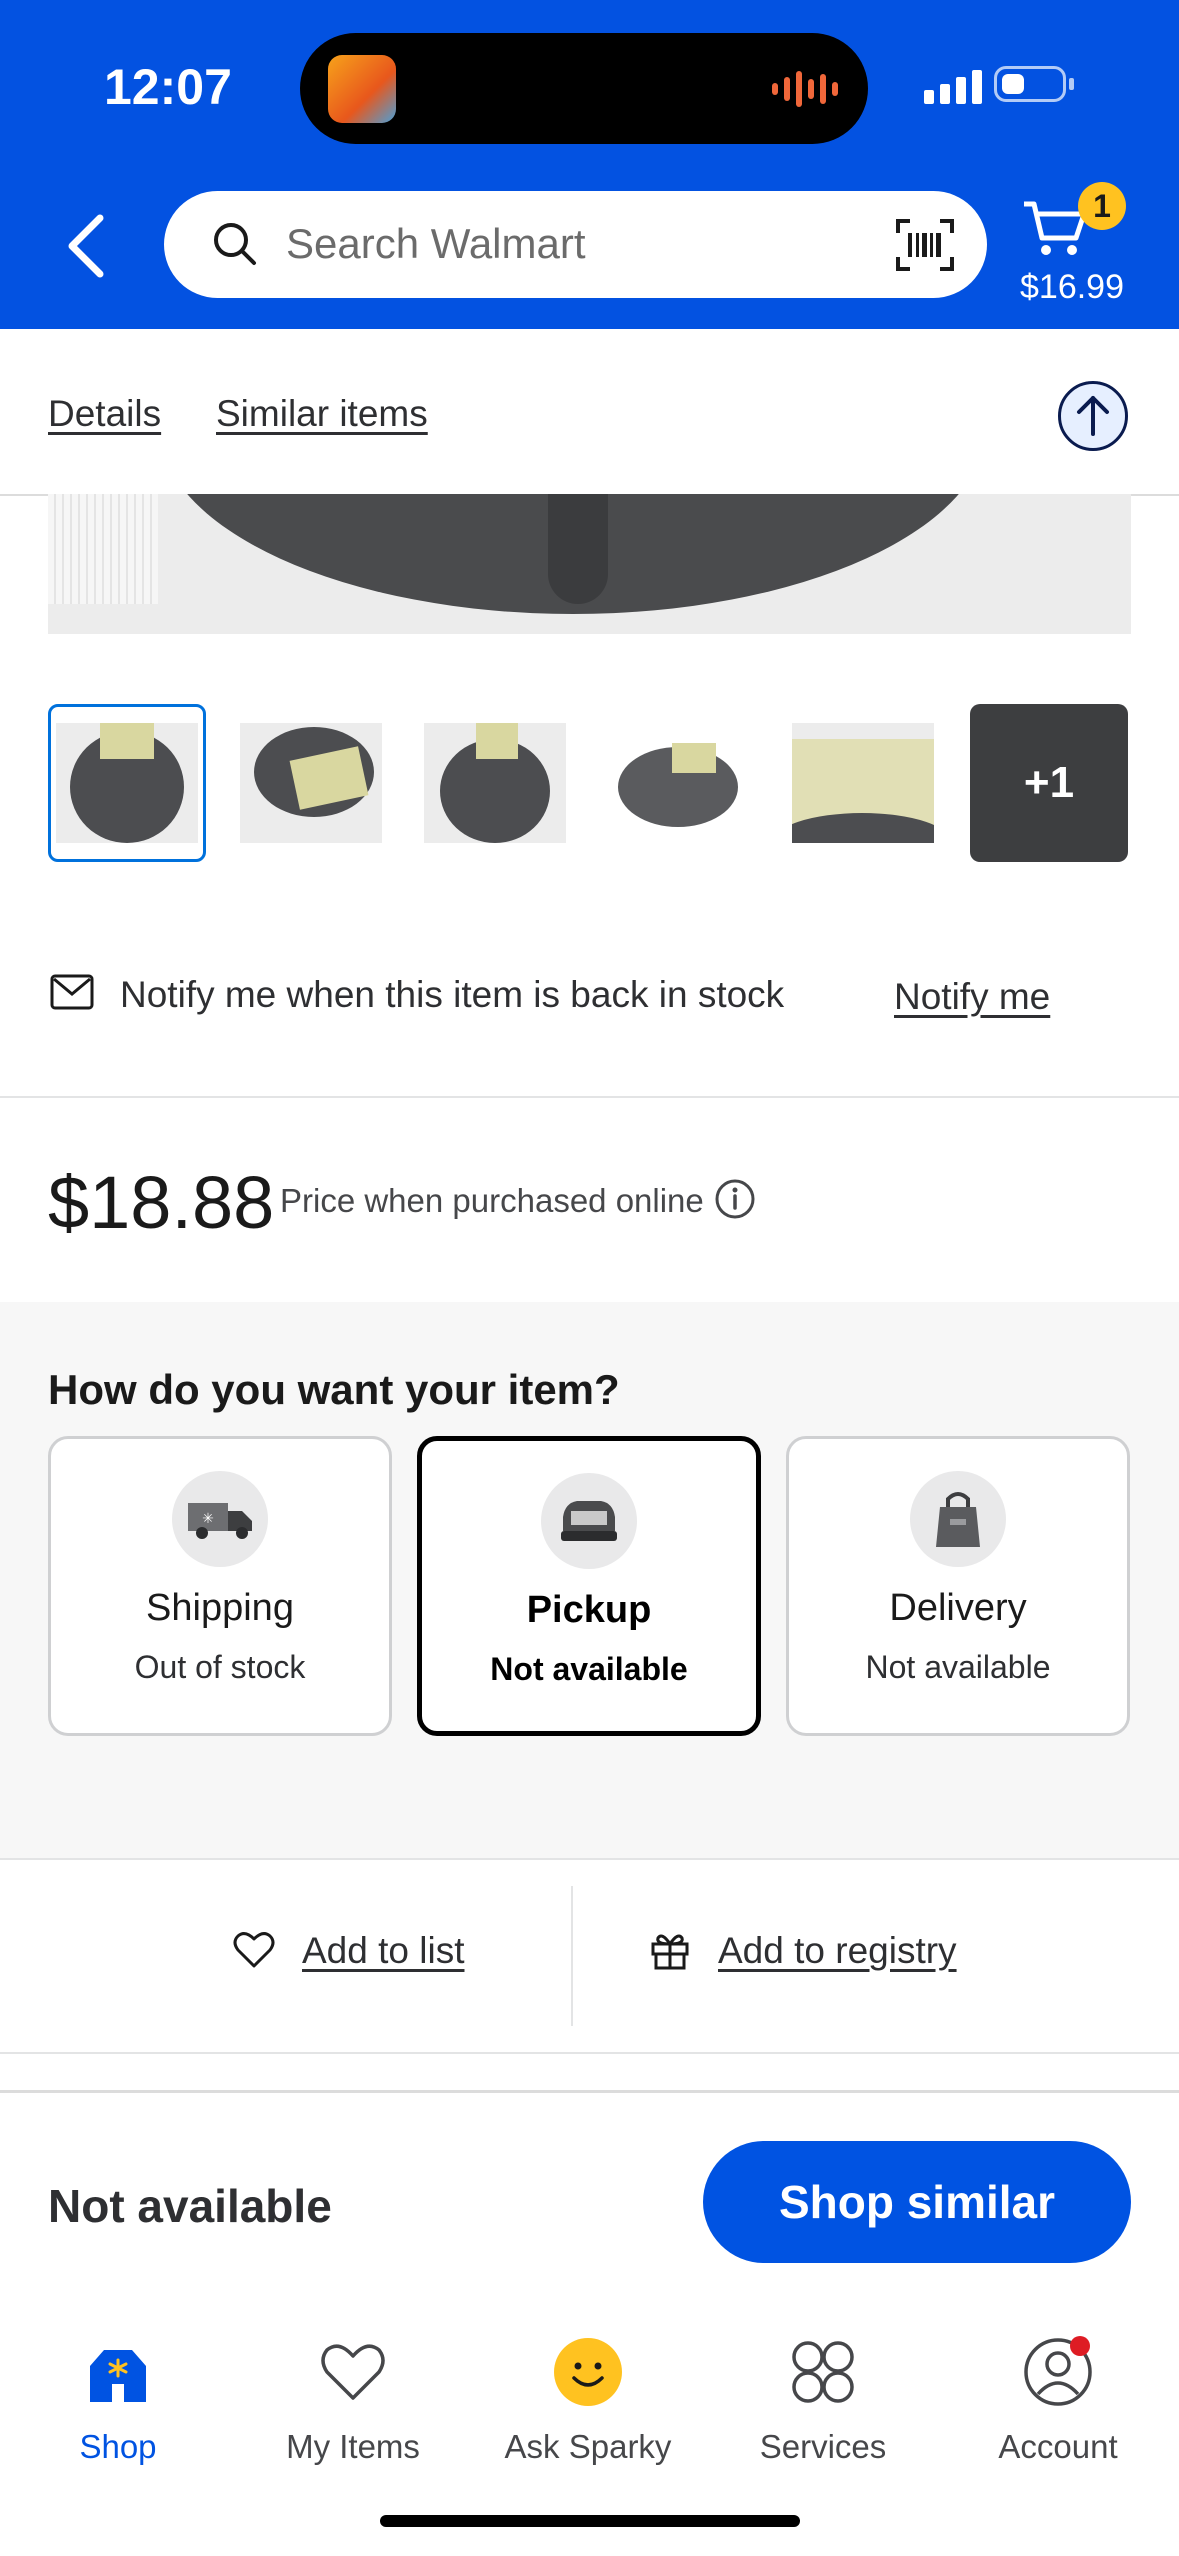  Describe the element at coordinates (823, 2406) in the screenshot. I see `tab-services: Services` at that location.